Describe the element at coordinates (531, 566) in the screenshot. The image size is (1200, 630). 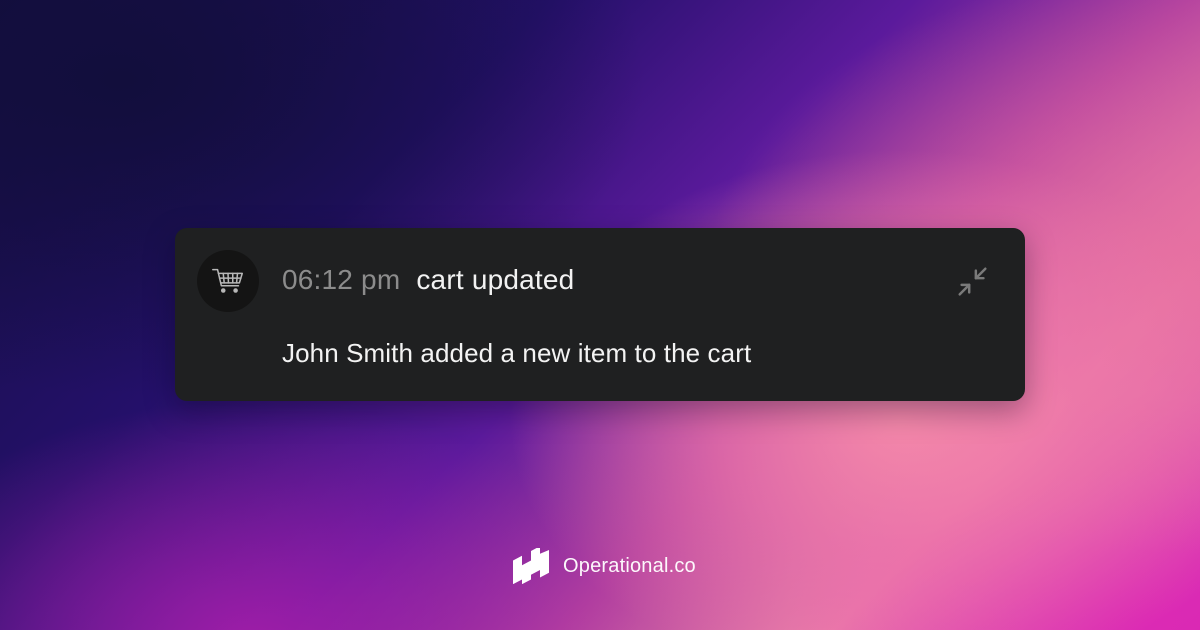
I see `operational-logo-icon` at that location.